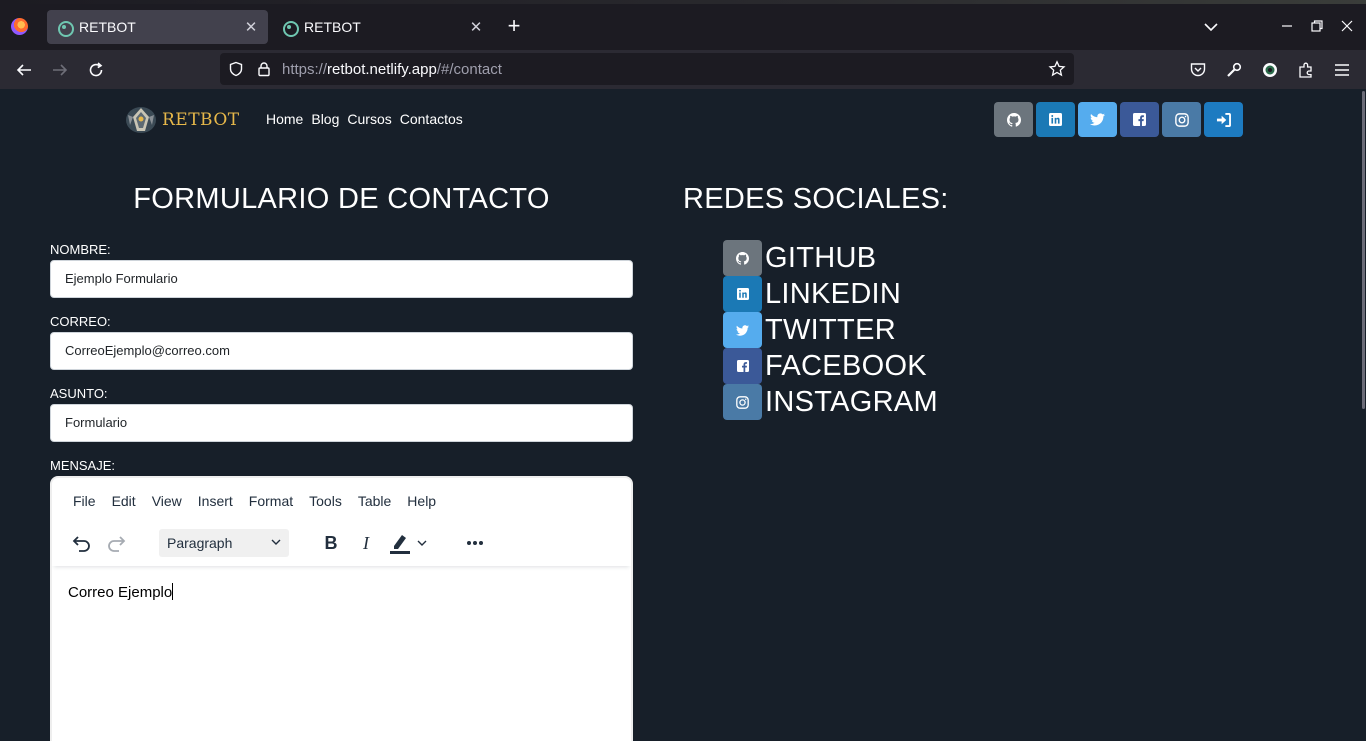 The image size is (1366, 741). What do you see at coordinates (374, 501) in the screenshot?
I see `editor-menu-table: Table` at bounding box center [374, 501].